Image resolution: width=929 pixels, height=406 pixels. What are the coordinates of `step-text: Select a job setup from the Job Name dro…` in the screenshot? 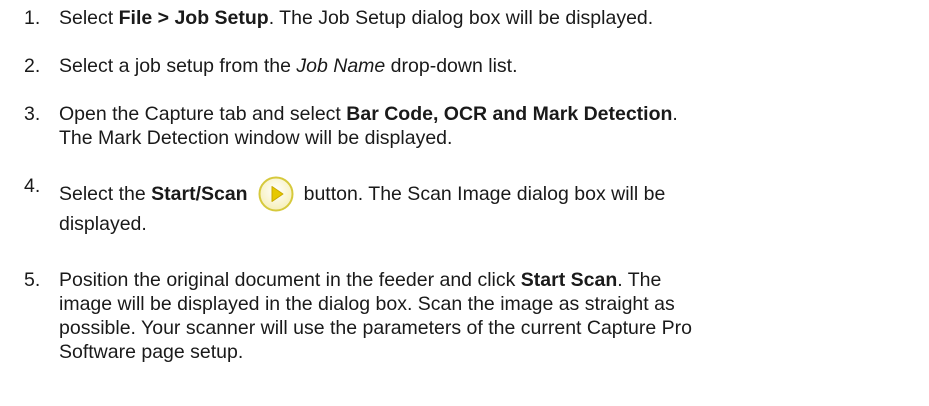 It's located at (479, 66).